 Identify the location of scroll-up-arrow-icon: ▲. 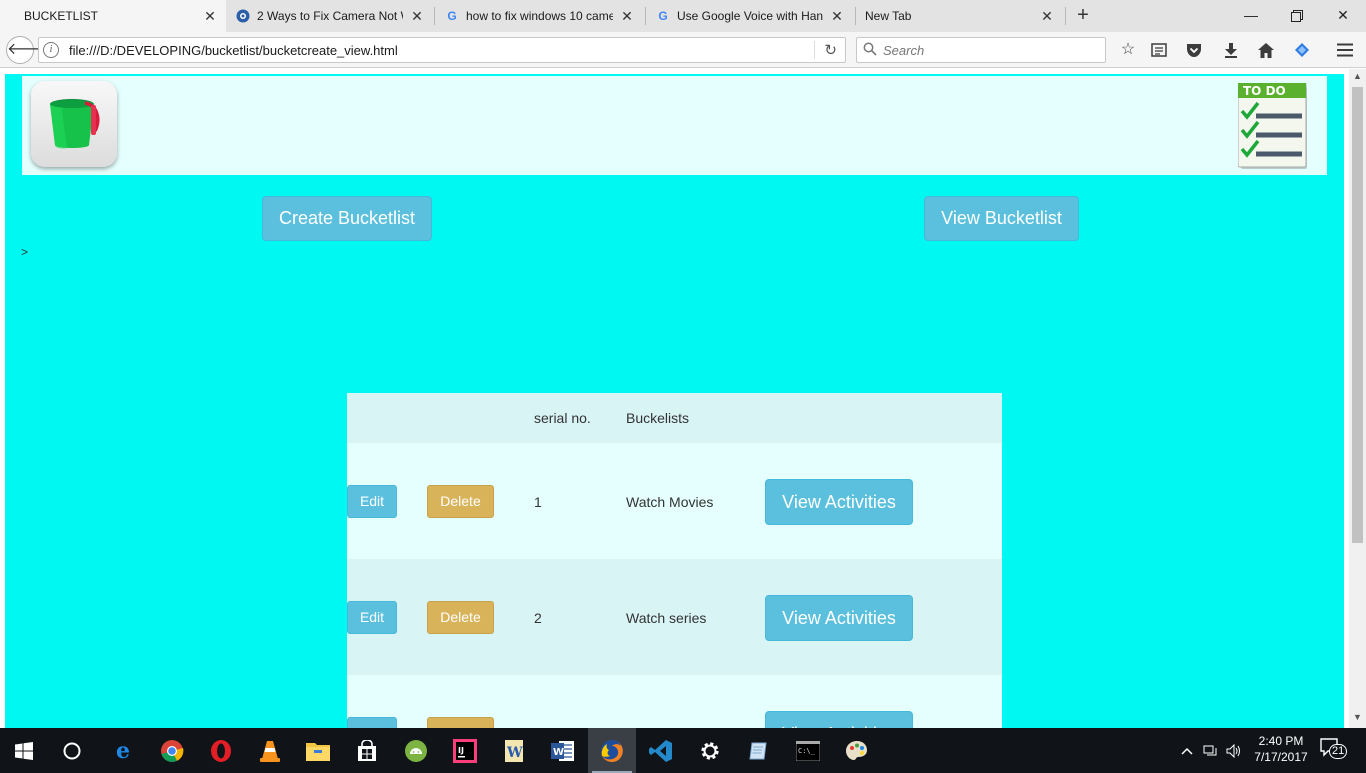
(1357, 78).